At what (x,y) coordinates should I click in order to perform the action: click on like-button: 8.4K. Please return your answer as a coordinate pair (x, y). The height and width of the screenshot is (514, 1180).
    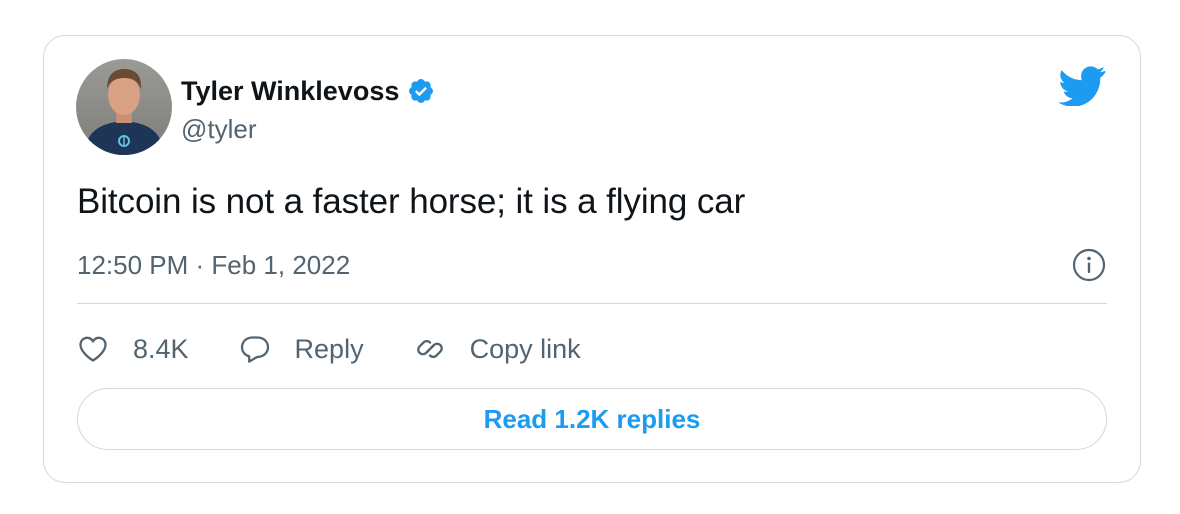
    Looking at the image, I should click on (133, 349).